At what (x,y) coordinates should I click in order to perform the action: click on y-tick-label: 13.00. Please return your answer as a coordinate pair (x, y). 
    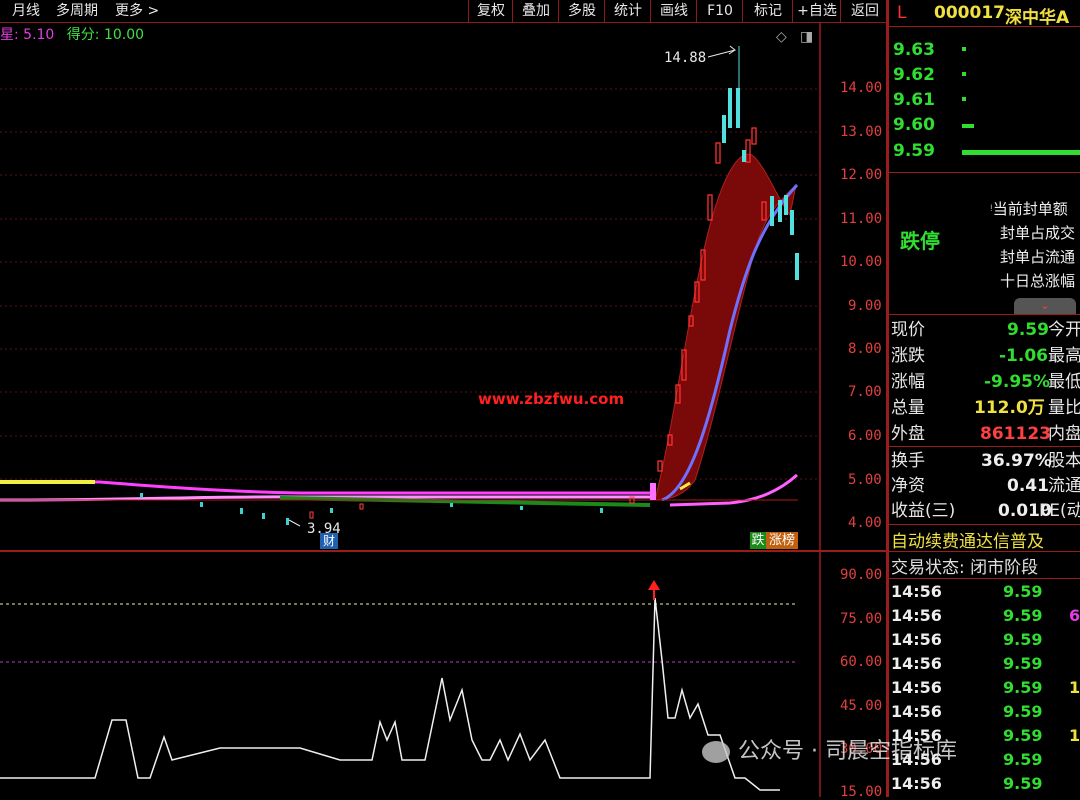
    Looking at the image, I should click on (861, 132).